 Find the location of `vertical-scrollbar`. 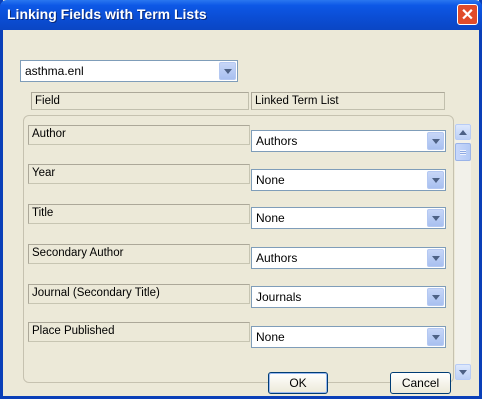

vertical-scrollbar is located at coordinates (463, 252).